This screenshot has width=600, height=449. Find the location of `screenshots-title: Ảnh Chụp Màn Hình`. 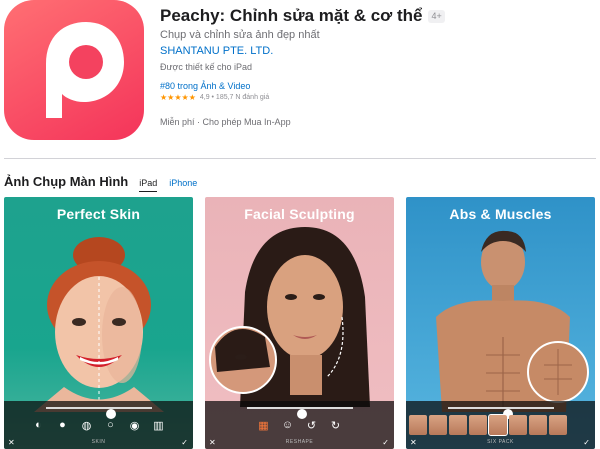

screenshots-title: Ảnh Chụp Màn Hình is located at coordinates (66, 181).